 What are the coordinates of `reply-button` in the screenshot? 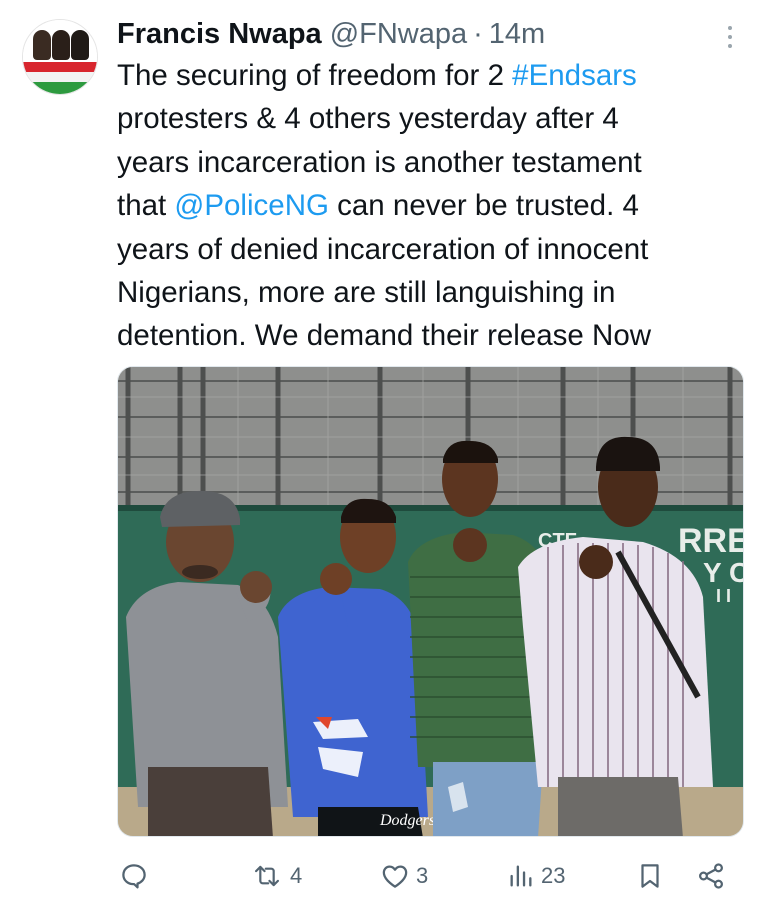 It's located at (137, 876).